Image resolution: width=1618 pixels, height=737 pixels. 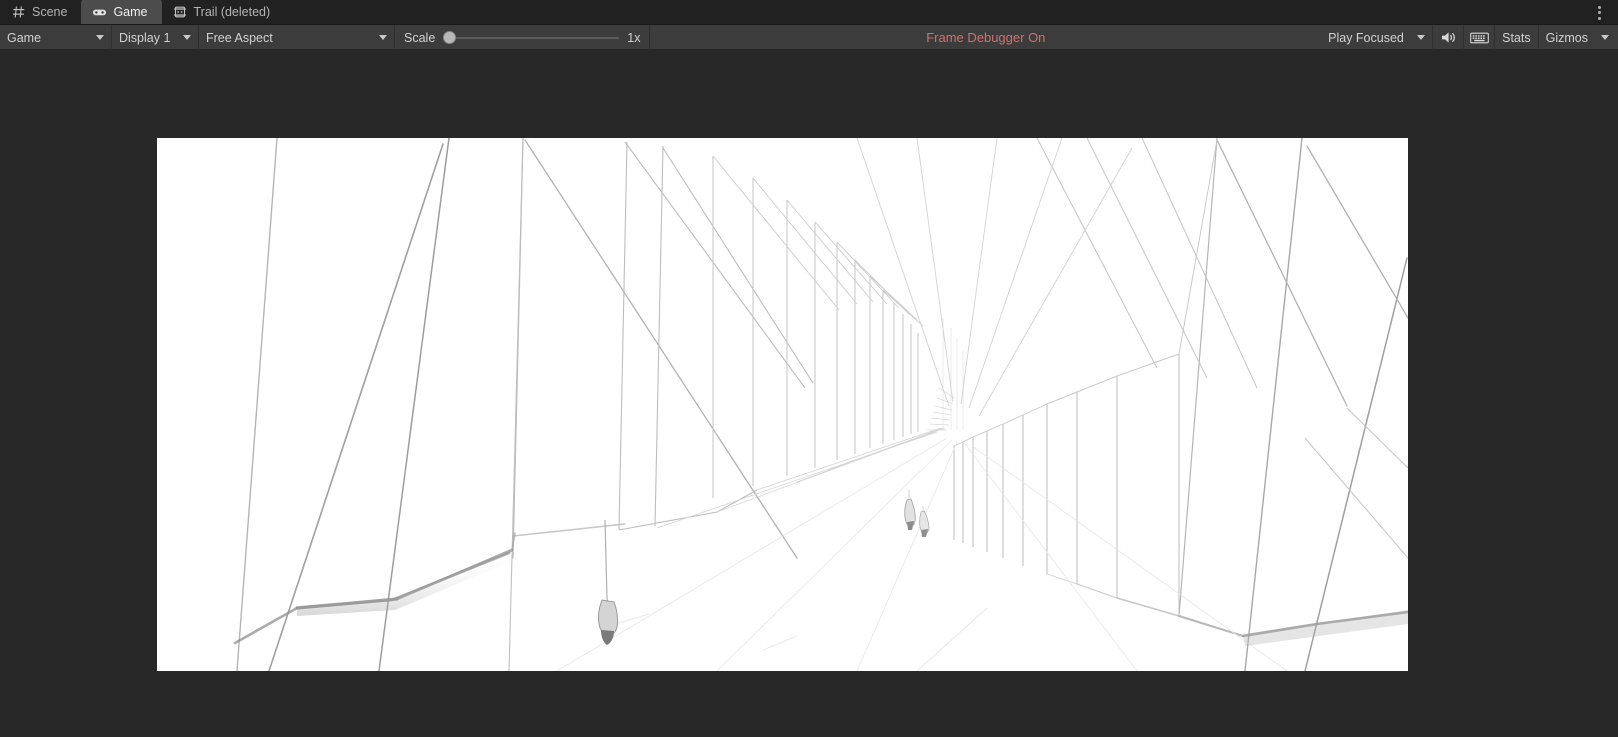 I want to click on scale-slider-track, so click(x=531, y=37).